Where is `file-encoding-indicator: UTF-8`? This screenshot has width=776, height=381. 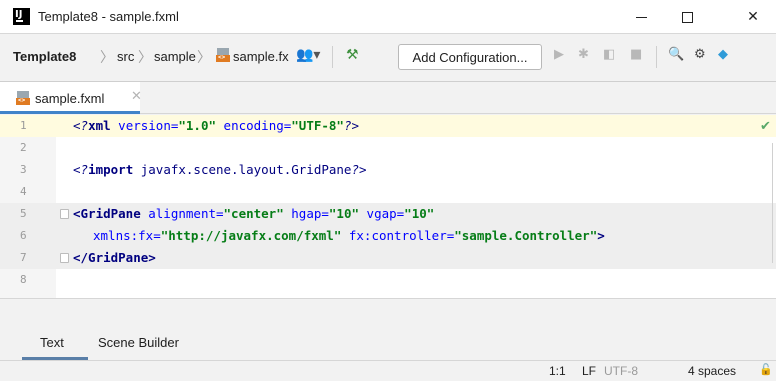 file-encoding-indicator: UTF-8 is located at coordinates (621, 371).